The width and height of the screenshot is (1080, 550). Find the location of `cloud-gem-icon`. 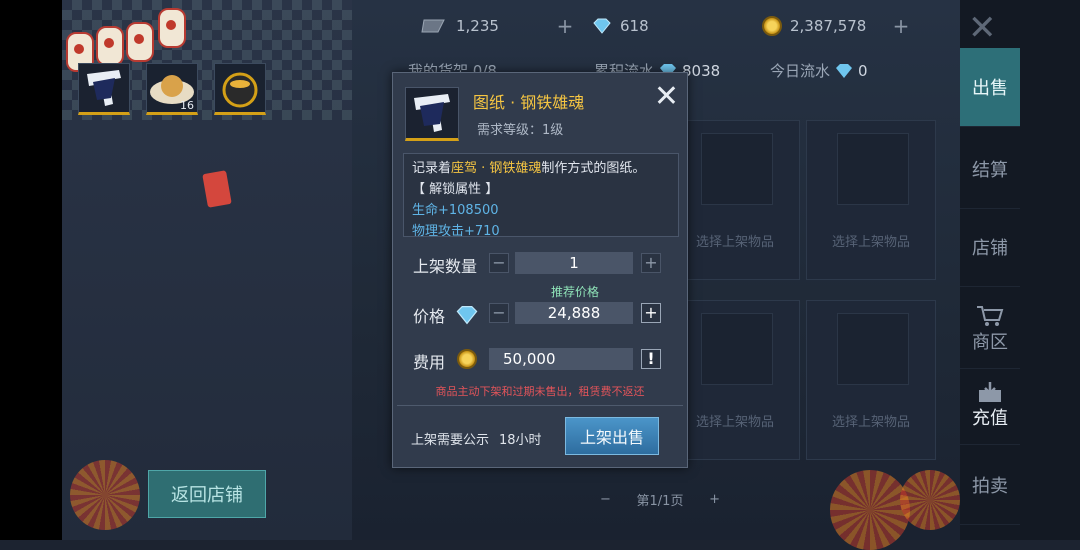

cloud-gem-icon is located at coordinates (433, 26).